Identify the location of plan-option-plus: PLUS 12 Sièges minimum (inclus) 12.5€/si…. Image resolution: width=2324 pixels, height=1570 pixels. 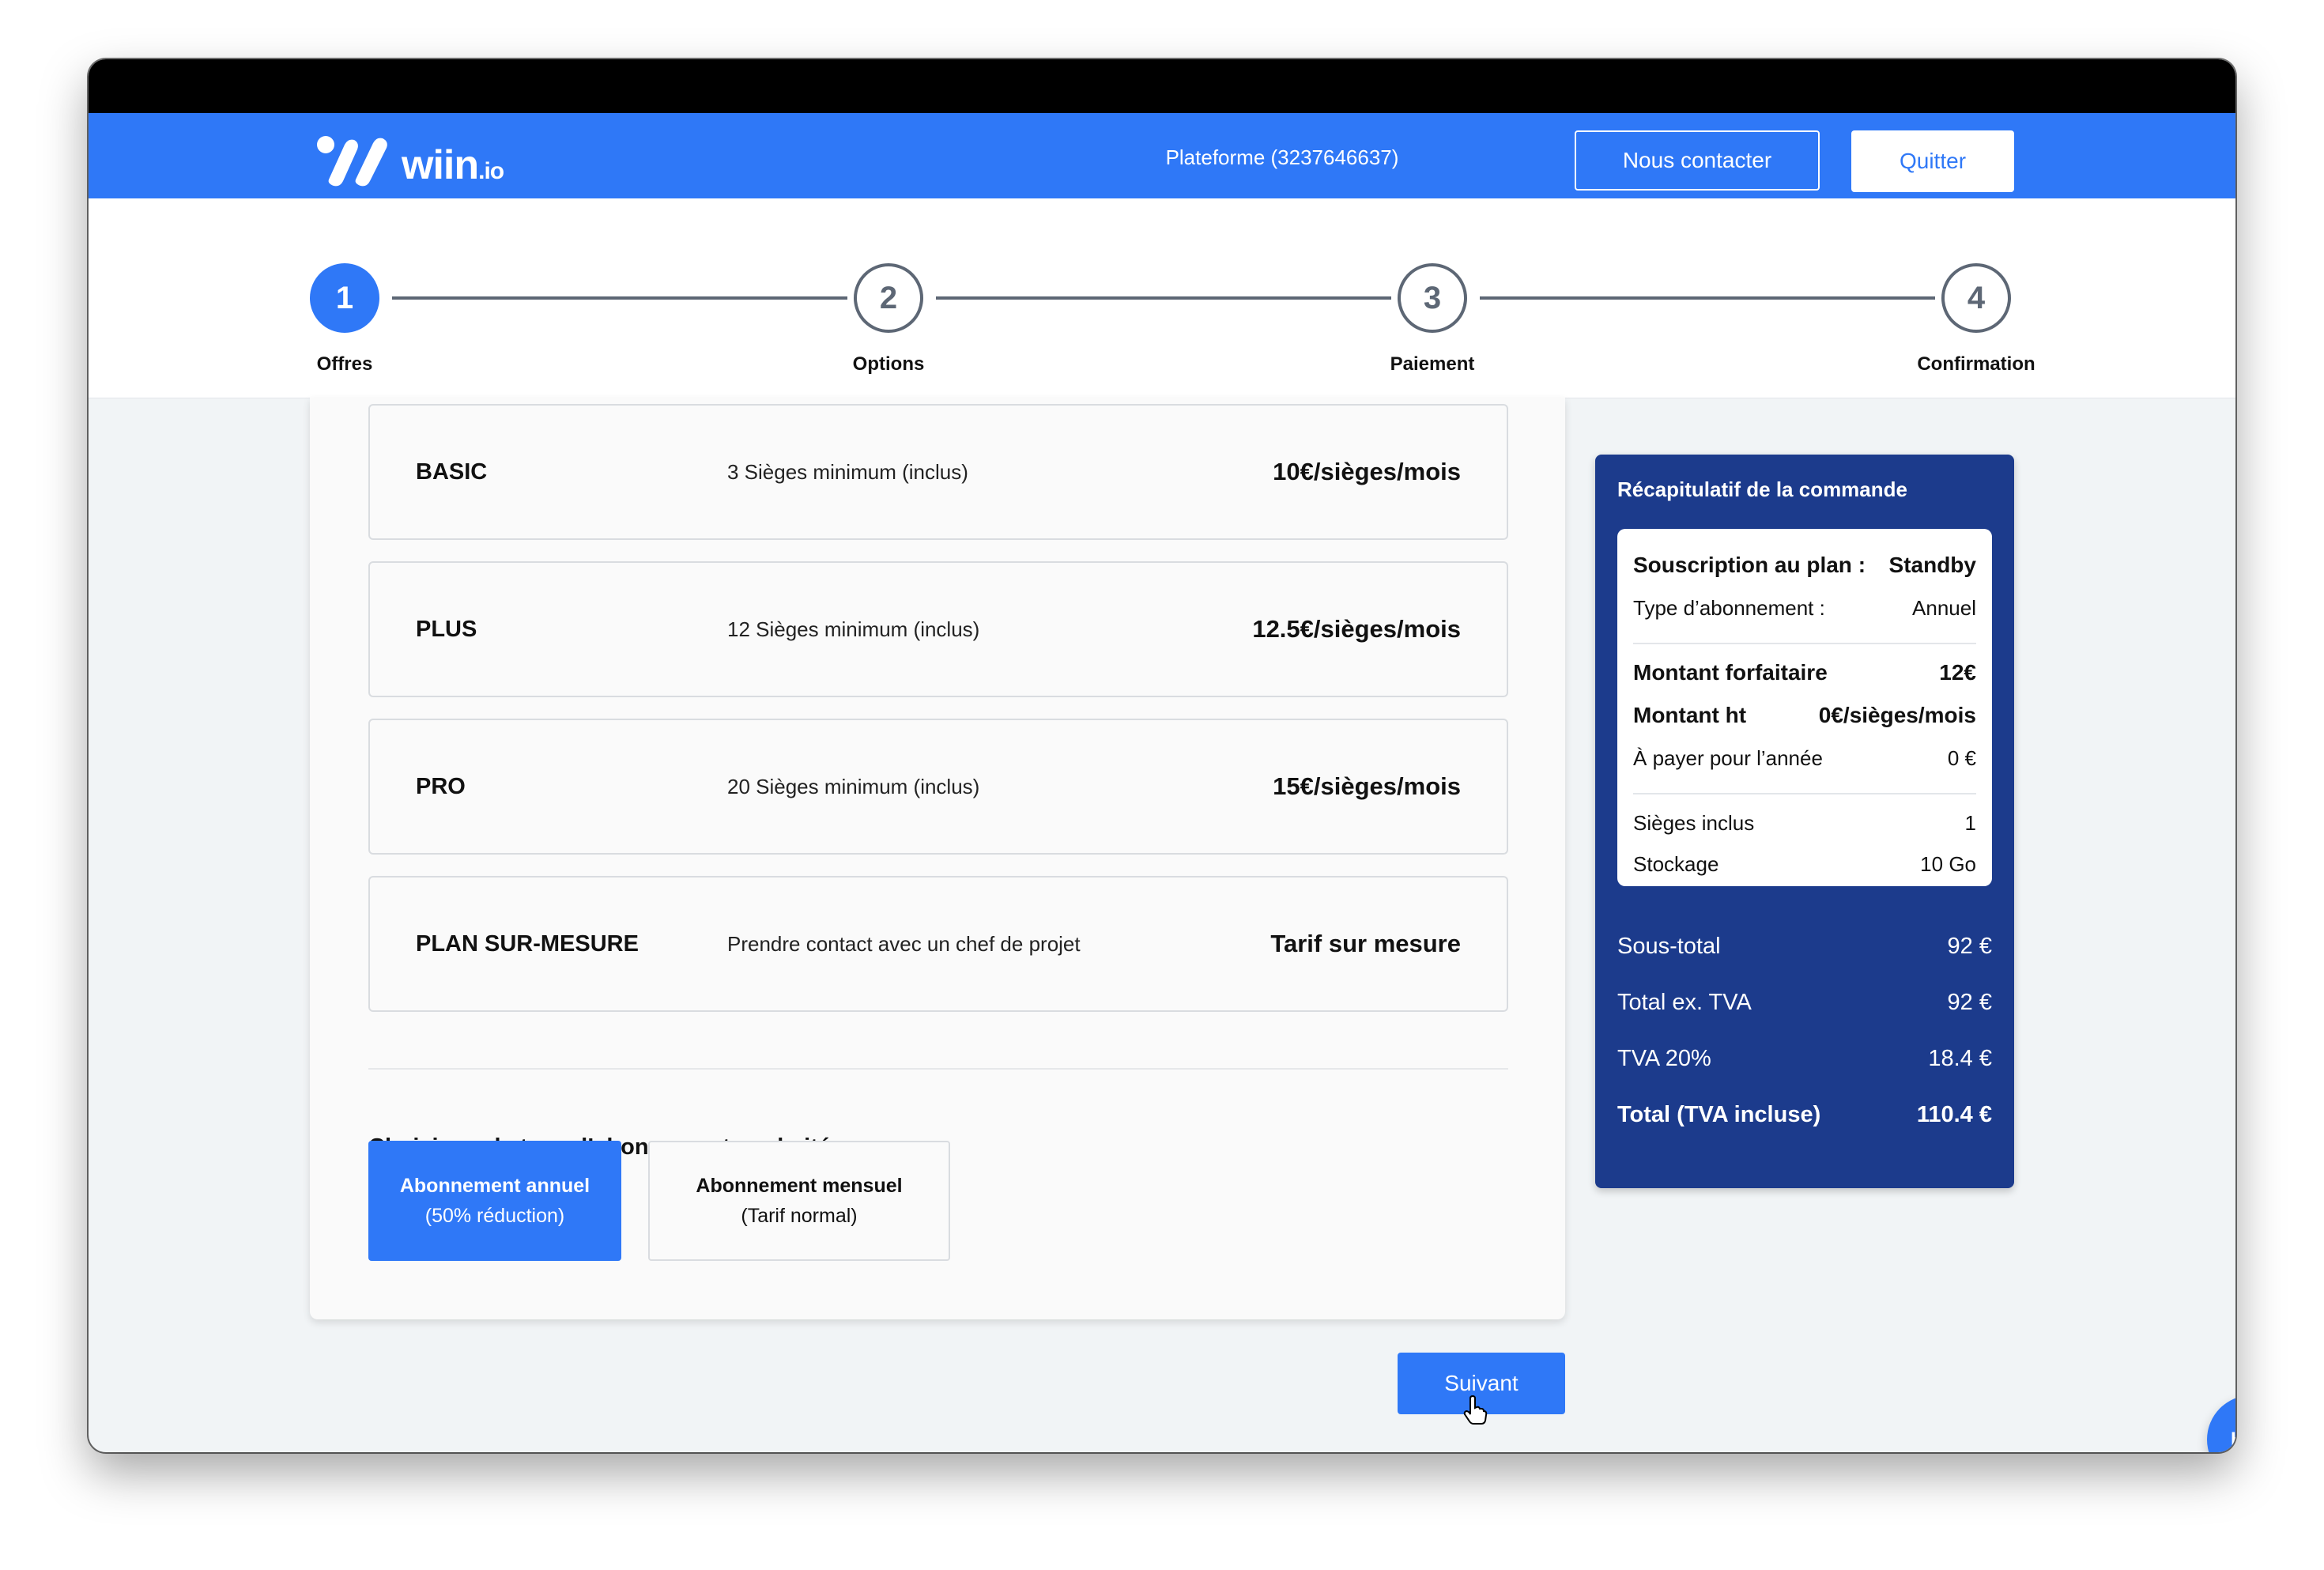
(938, 629).